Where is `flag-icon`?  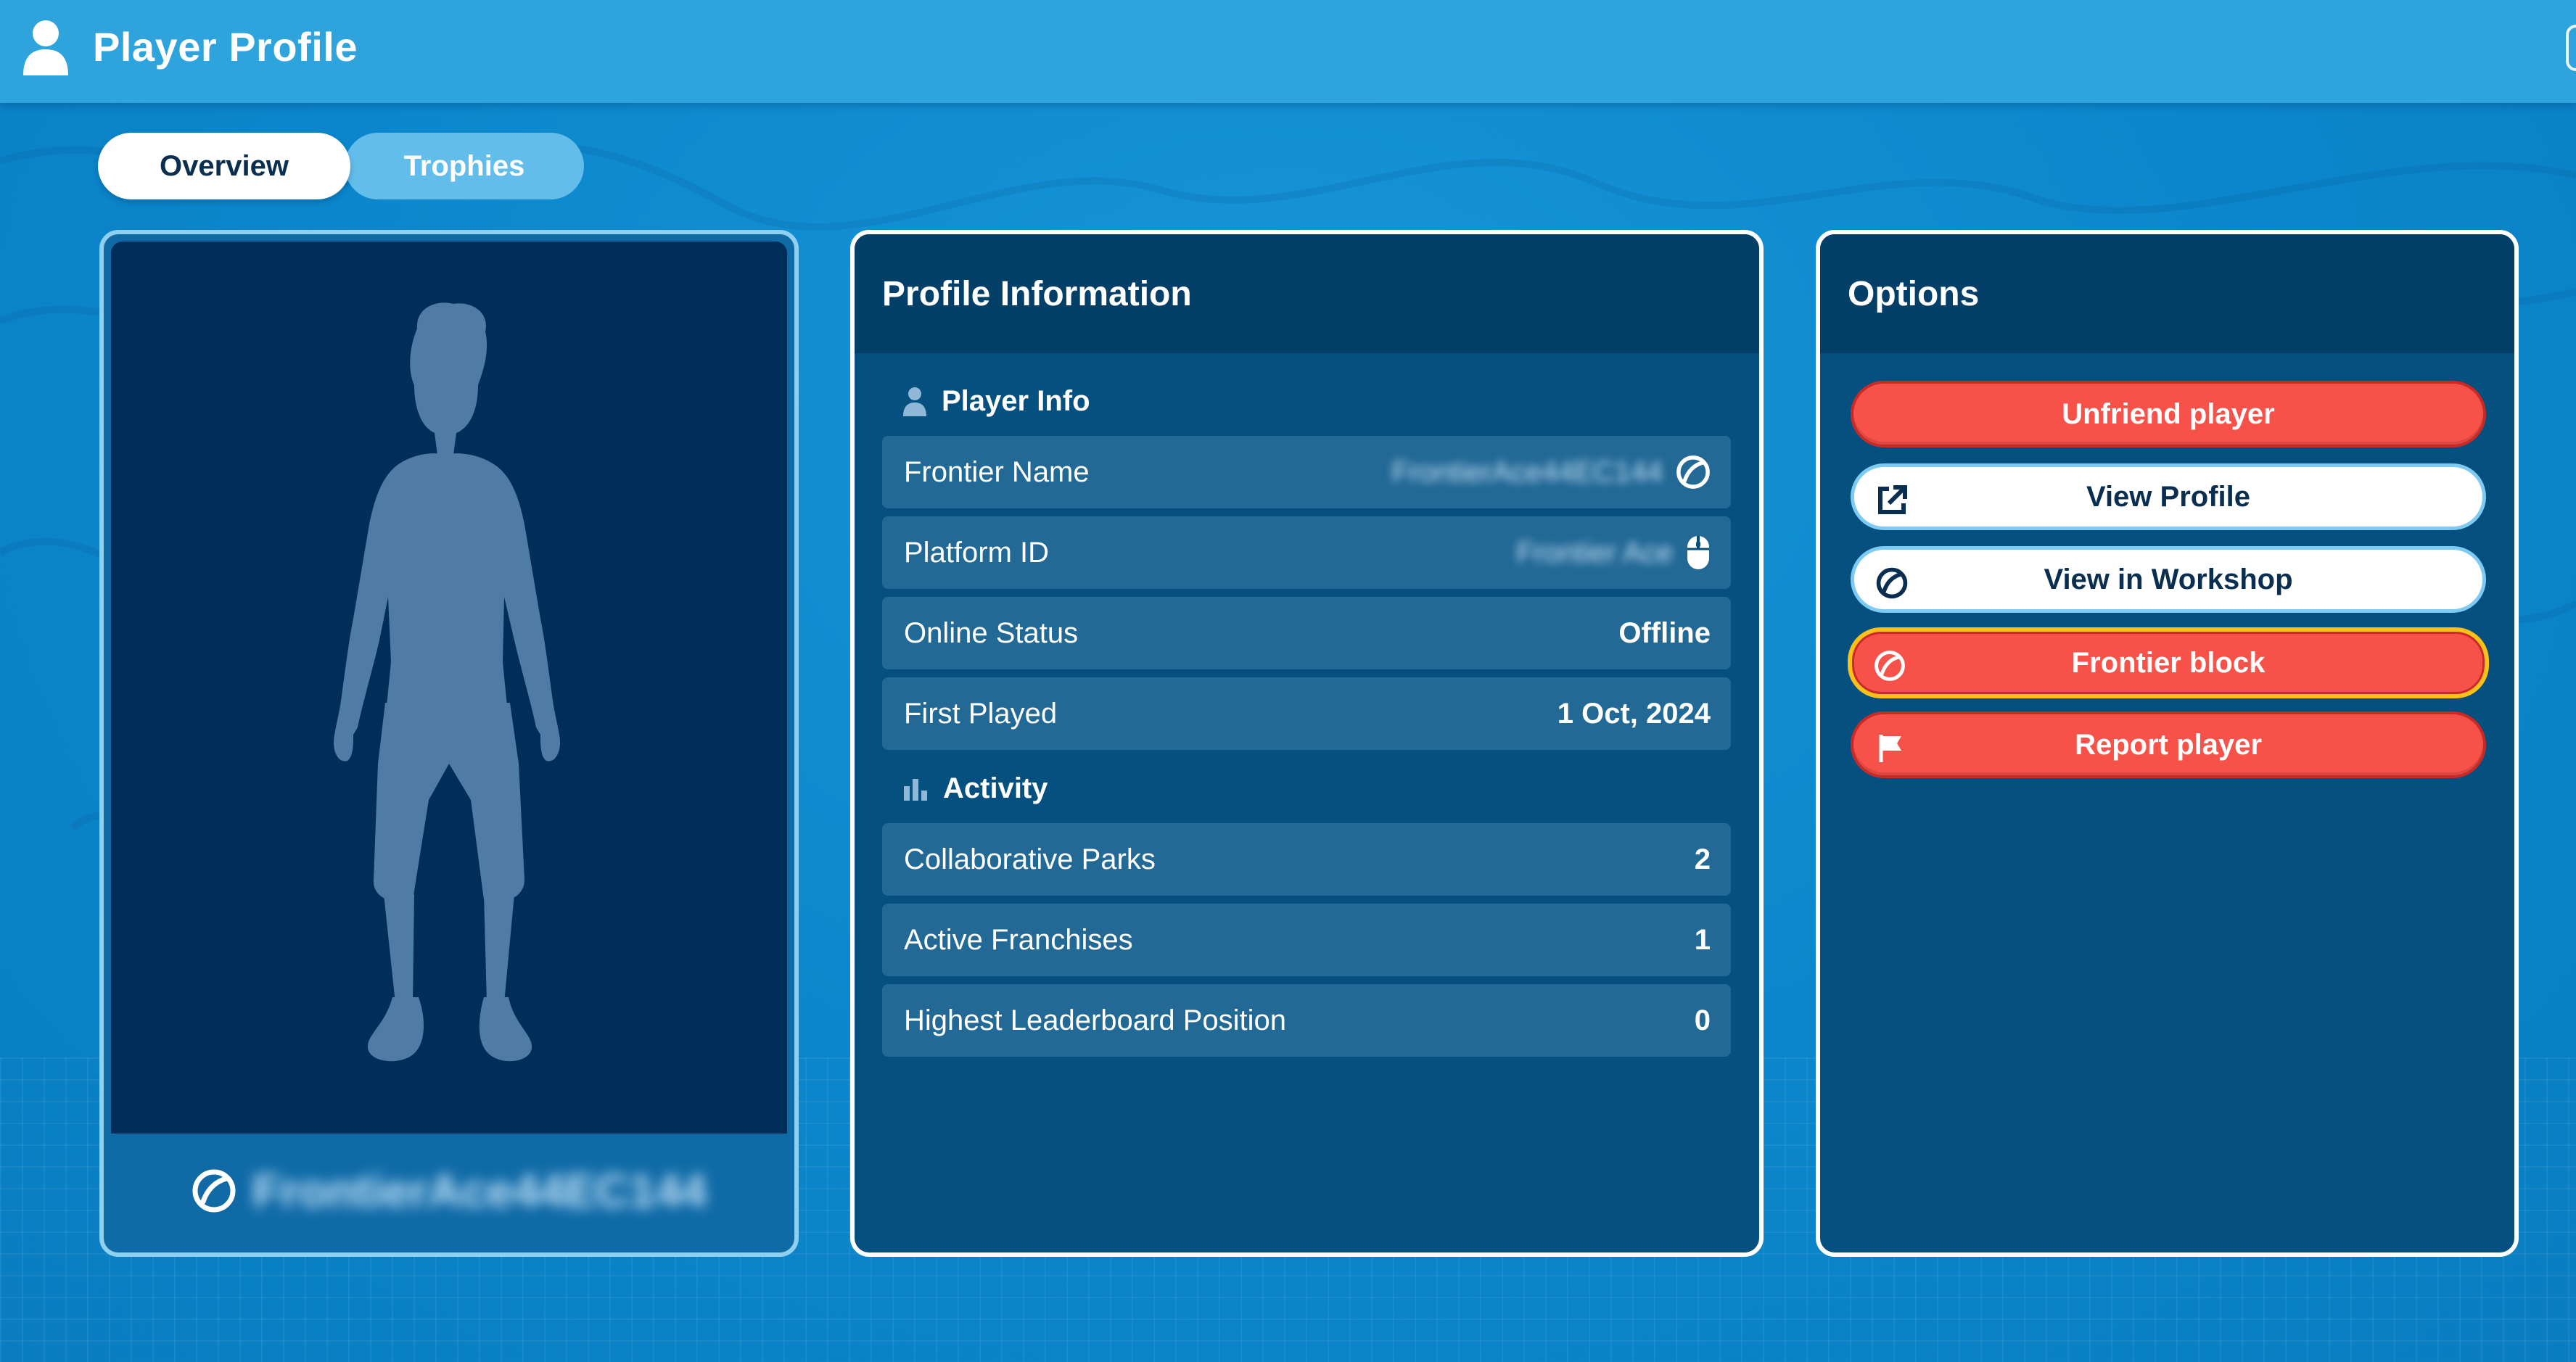 flag-icon is located at coordinates (1890, 748).